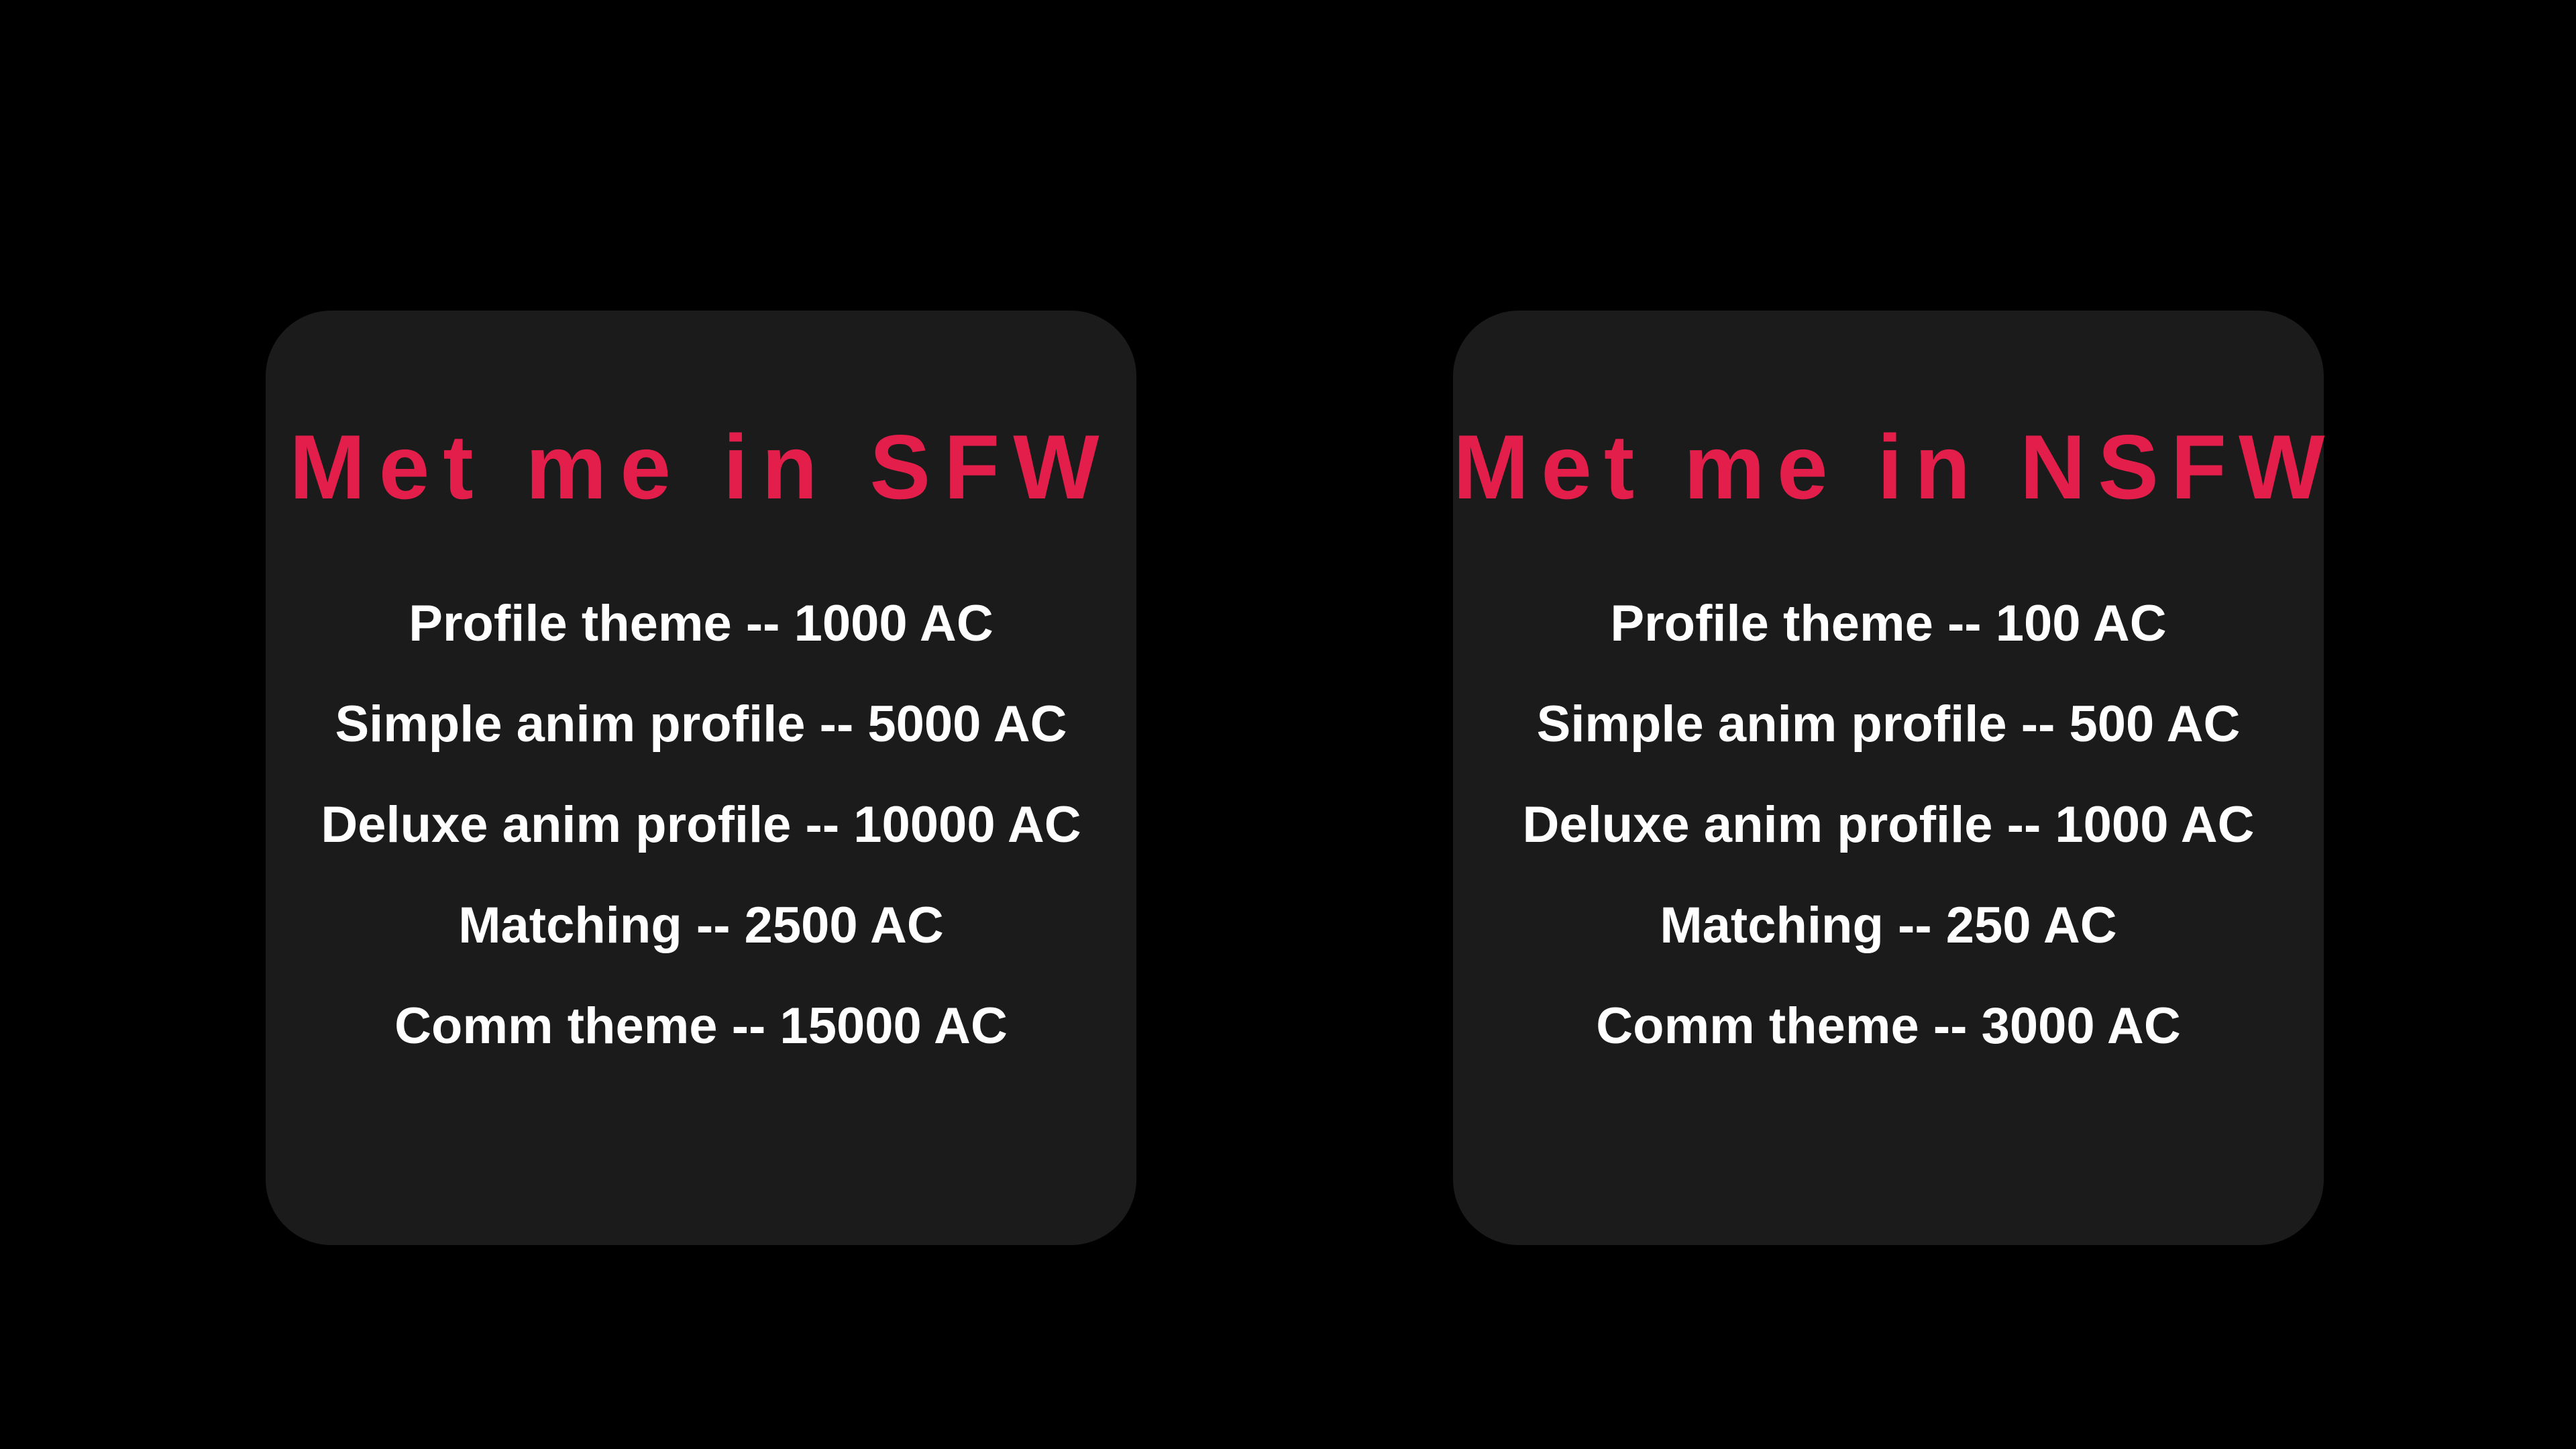 Image resolution: width=2576 pixels, height=1449 pixels. Describe the element at coordinates (1888, 724) in the screenshot. I see `nsfw-price-item-simple-anim-profile: Simple anim profile -- 500 AC` at that location.